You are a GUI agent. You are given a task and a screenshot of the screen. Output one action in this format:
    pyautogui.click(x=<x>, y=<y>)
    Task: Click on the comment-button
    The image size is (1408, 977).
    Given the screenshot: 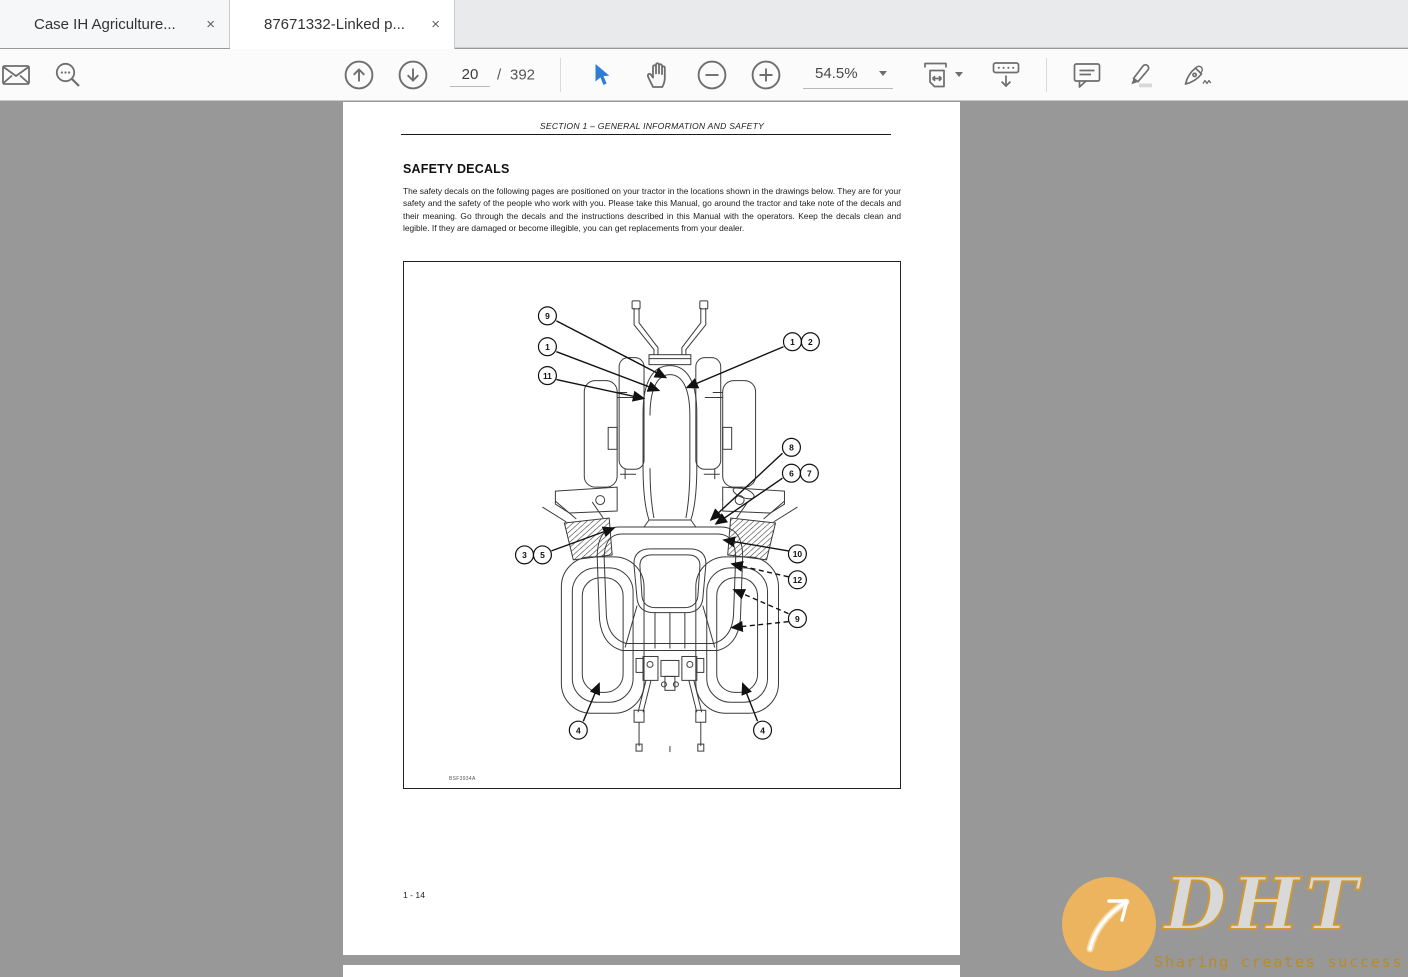 What is the action you would take?
    pyautogui.click(x=1087, y=74)
    